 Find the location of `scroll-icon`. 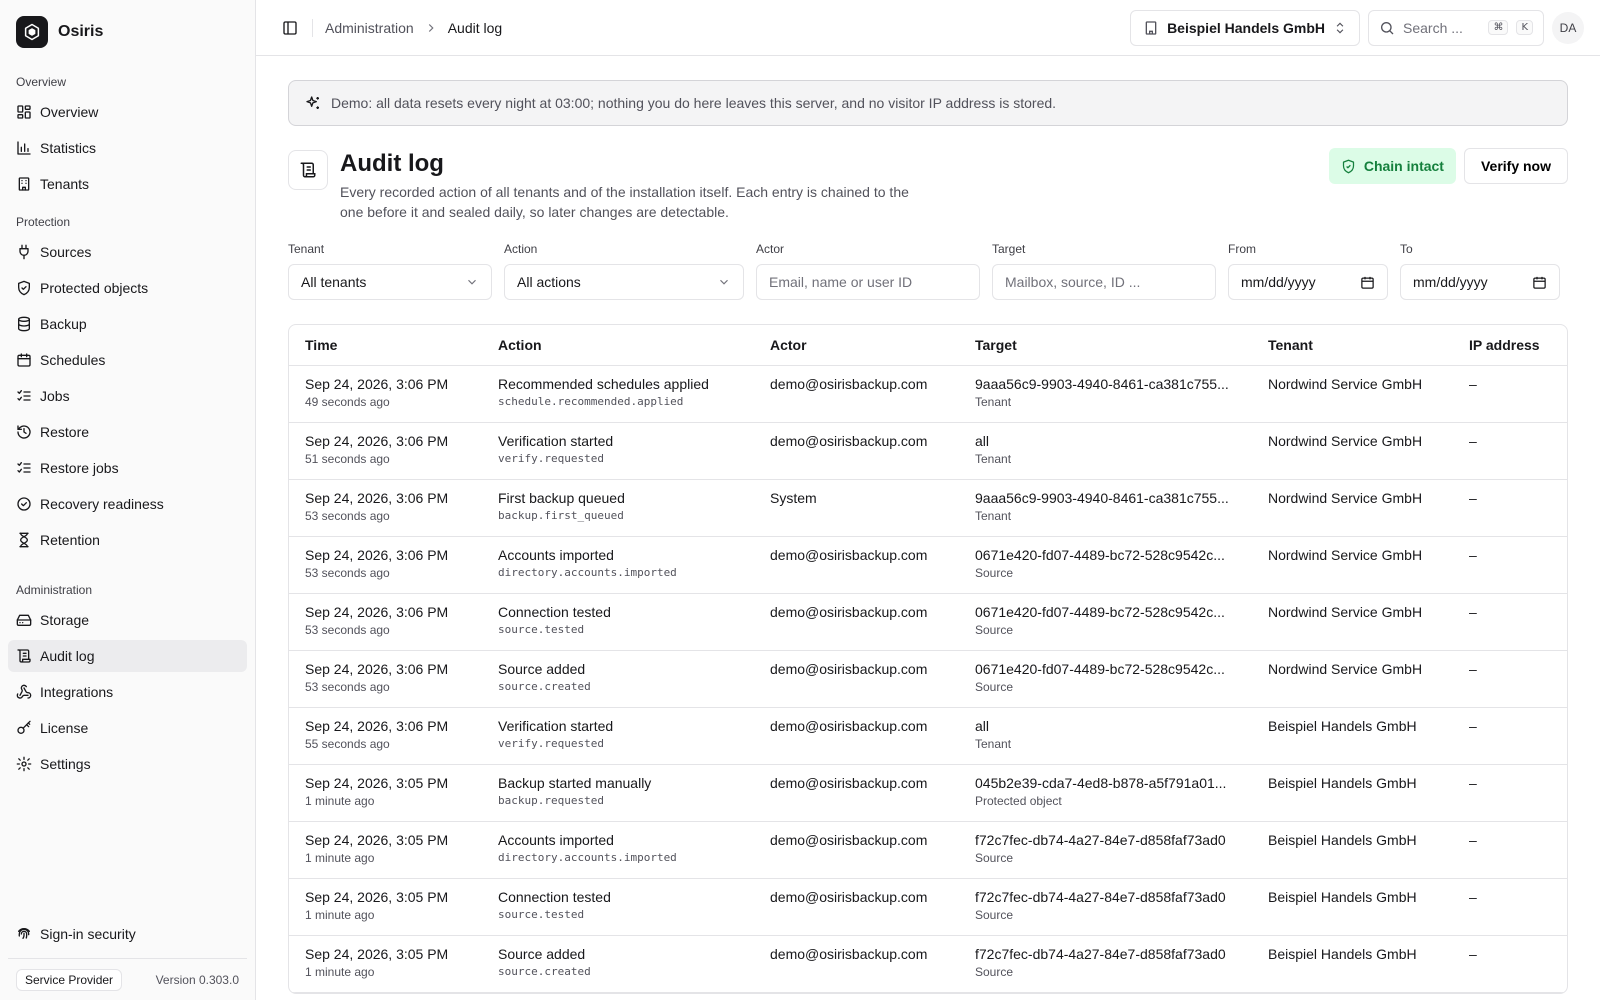

scroll-icon is located at coordinates (308, 170).